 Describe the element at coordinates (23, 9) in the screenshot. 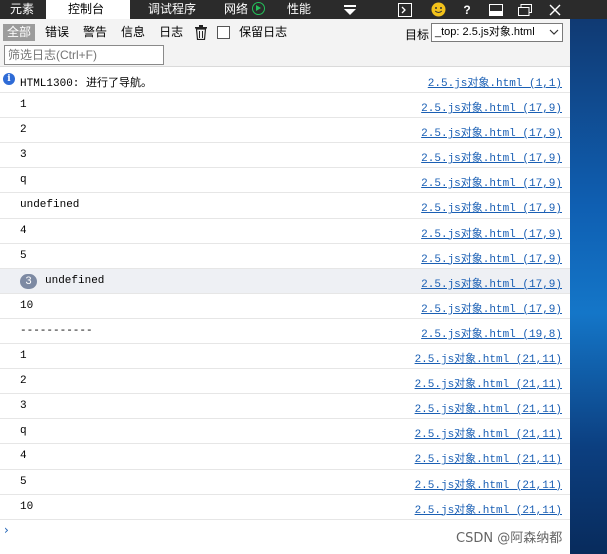

I see `tab-elements: 元素` at that location.